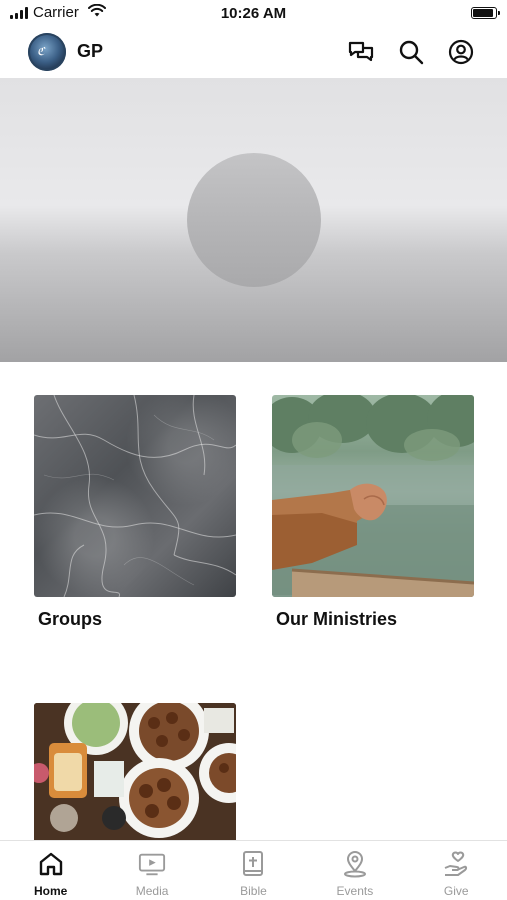 The image size is (507, 900). I want to click on media-icon, so click(152, 864).